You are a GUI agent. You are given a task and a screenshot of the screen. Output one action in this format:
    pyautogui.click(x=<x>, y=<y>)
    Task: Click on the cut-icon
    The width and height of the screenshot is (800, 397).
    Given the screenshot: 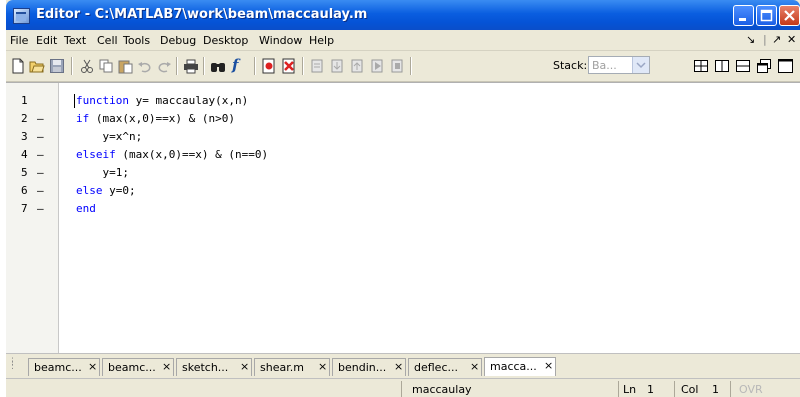 What is the action you would take?
    pyautogui.click(x=87, y=66)
    